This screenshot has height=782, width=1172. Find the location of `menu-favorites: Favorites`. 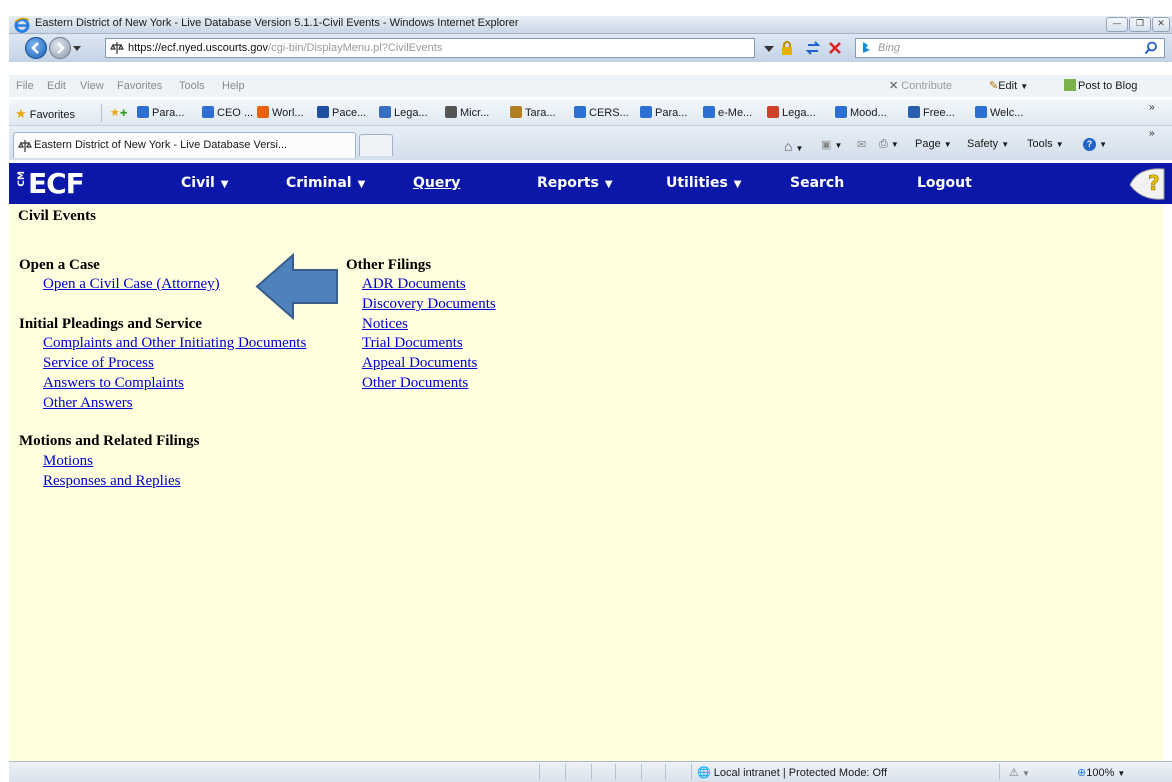

menu-favorites: Favorites is located at coordinates (139, 86).